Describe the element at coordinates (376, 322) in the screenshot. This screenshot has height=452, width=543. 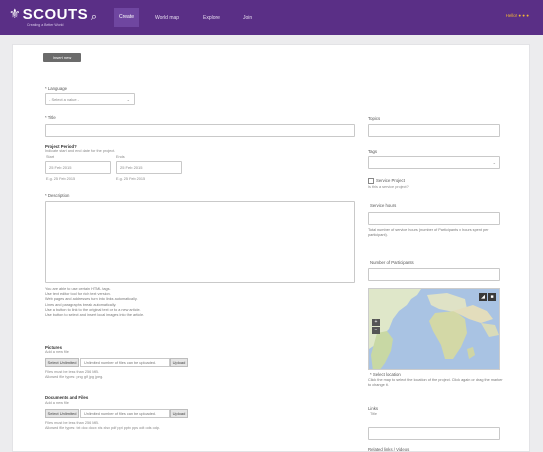
I see `zoom-in-button: +` at that location.